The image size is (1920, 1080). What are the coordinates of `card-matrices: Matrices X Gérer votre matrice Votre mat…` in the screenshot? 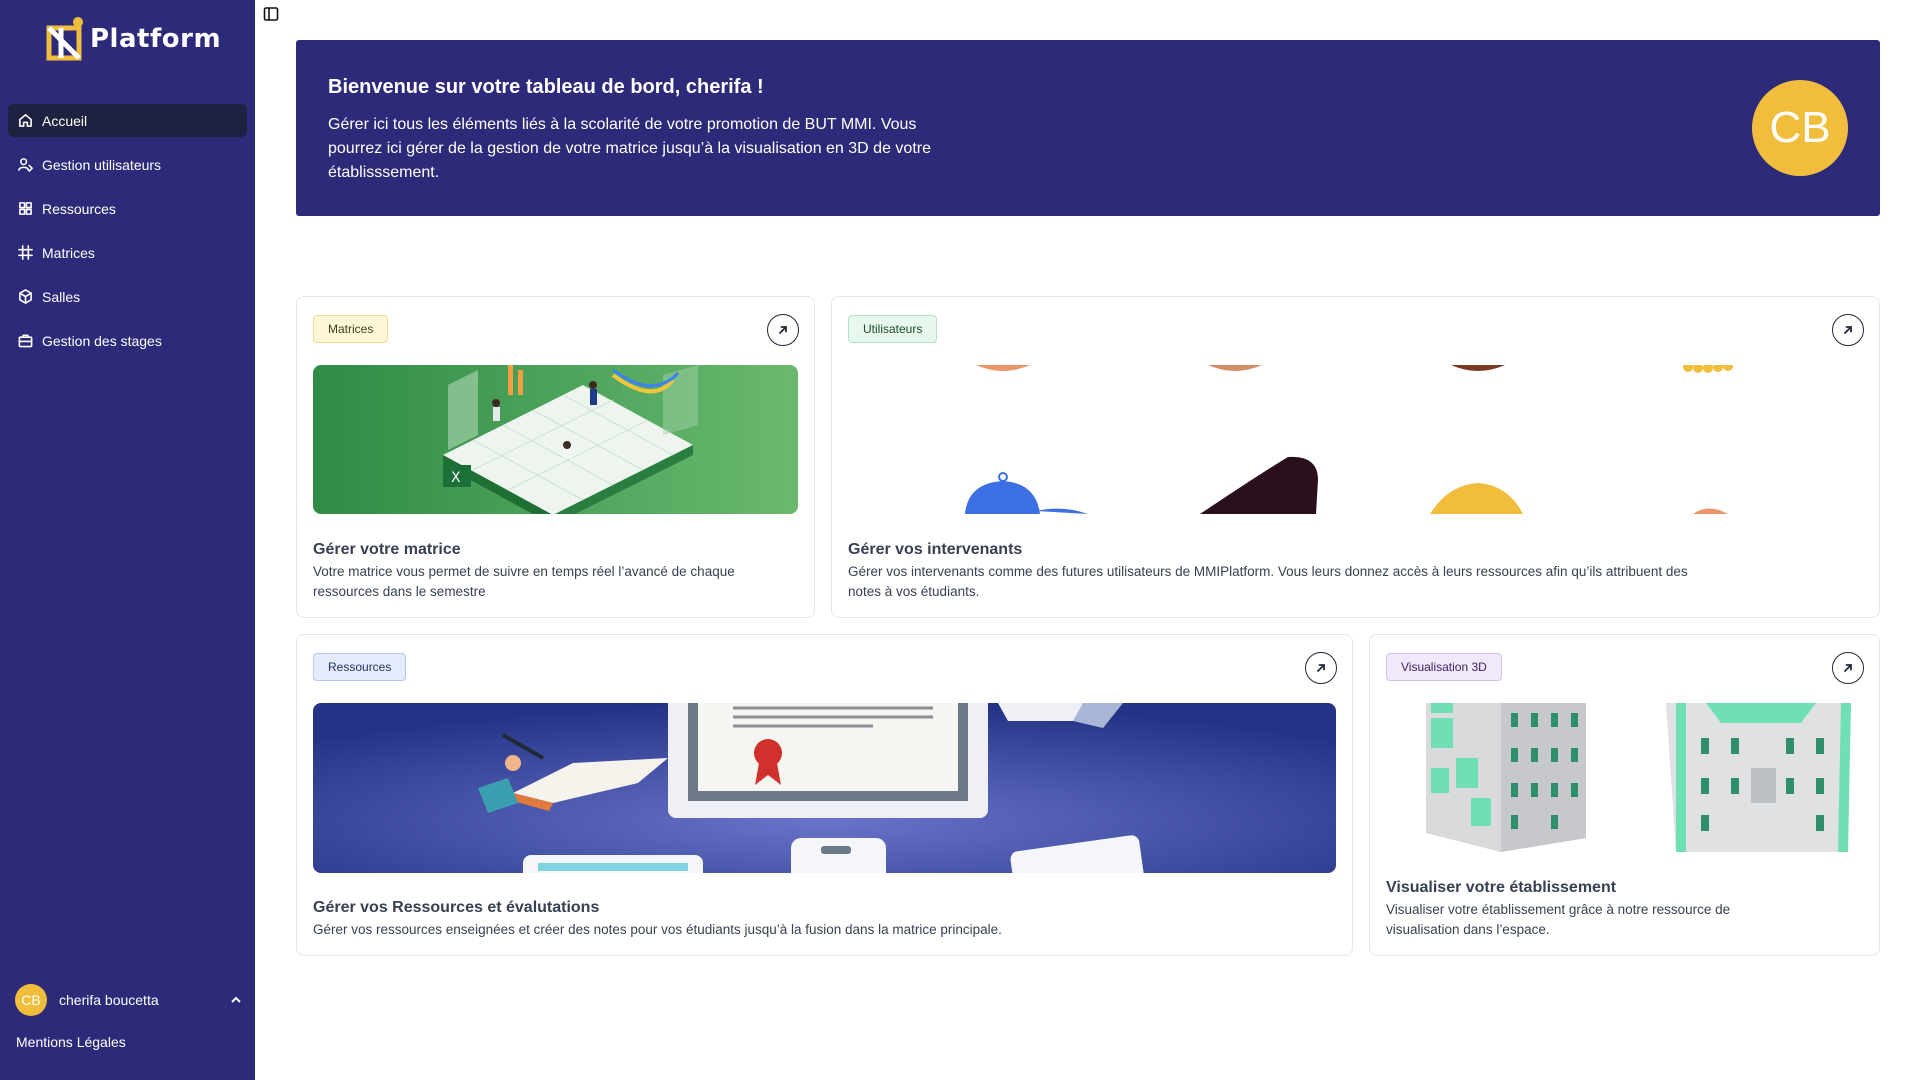 It's located at (555, 457).